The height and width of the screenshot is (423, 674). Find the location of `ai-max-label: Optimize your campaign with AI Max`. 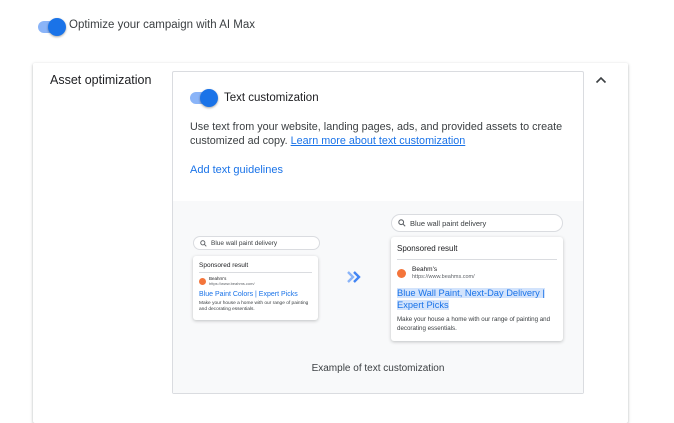

ai-max-label: Optimize your campaign with AI Max is located at coordinates (162, 25).